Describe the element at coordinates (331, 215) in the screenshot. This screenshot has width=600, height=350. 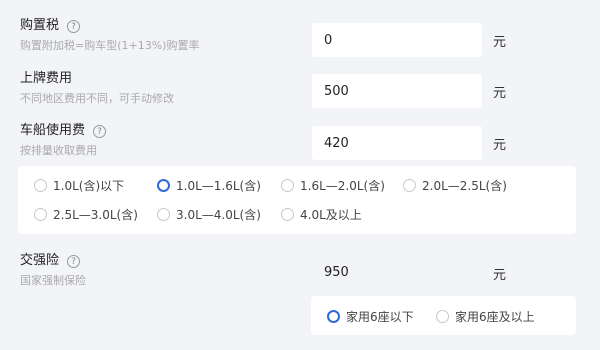
I see `radio-option-label: 4.0L及以上` at that location.